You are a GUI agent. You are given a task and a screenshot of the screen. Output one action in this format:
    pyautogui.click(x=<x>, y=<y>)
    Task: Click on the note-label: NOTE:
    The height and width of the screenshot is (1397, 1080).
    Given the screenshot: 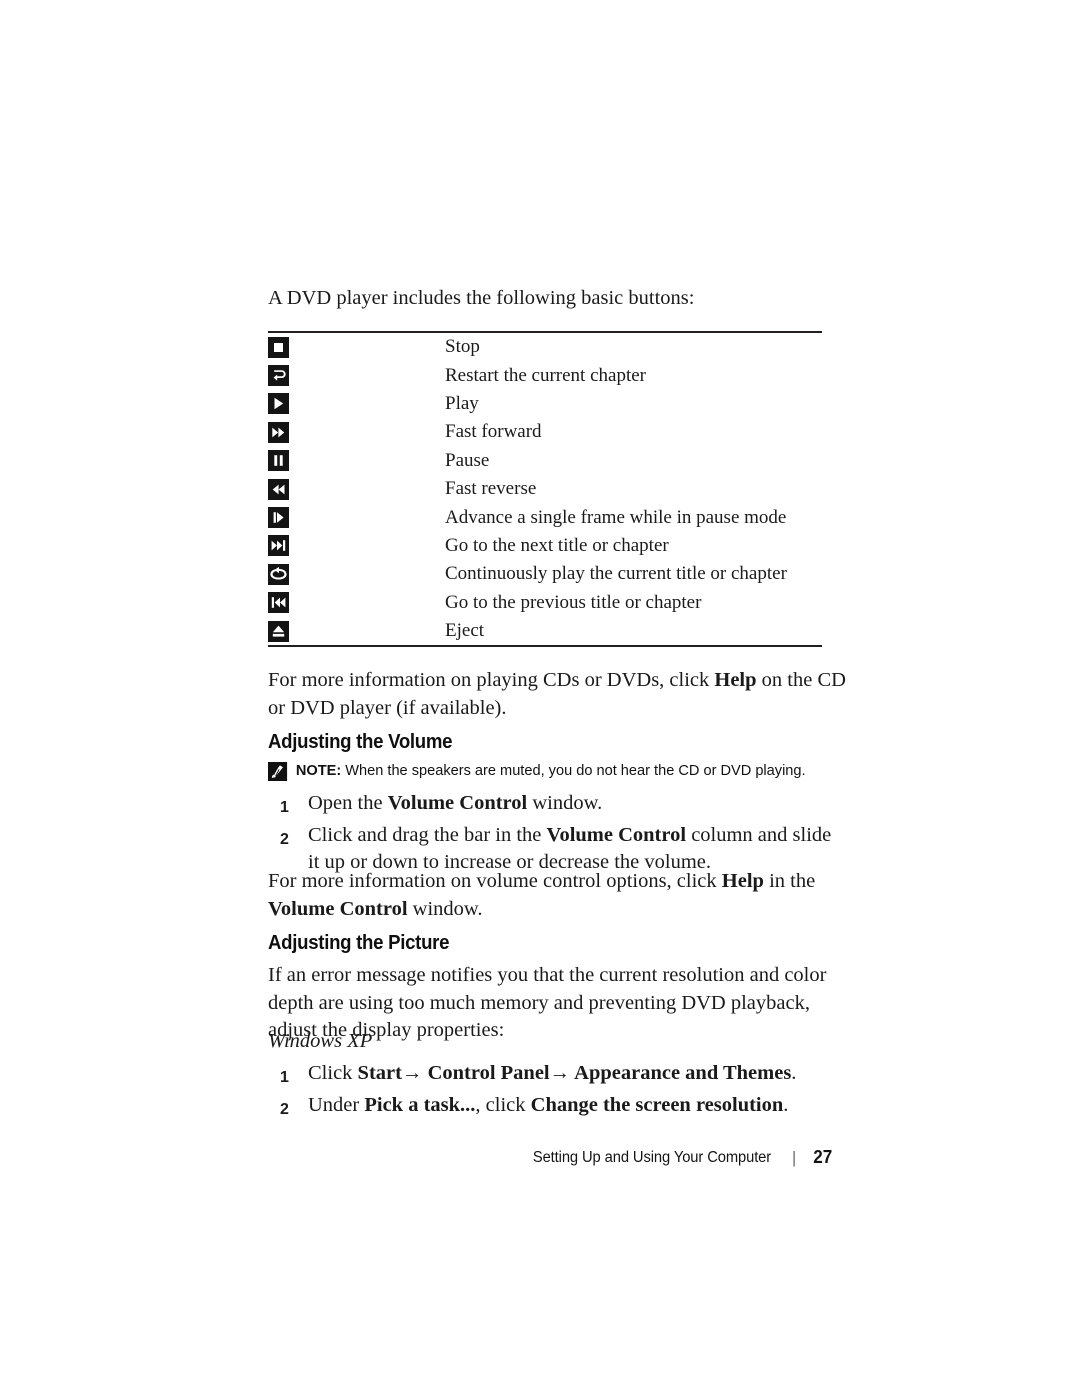 What is the action you would take?
    pyautogui.click(x=318, y=770)
    